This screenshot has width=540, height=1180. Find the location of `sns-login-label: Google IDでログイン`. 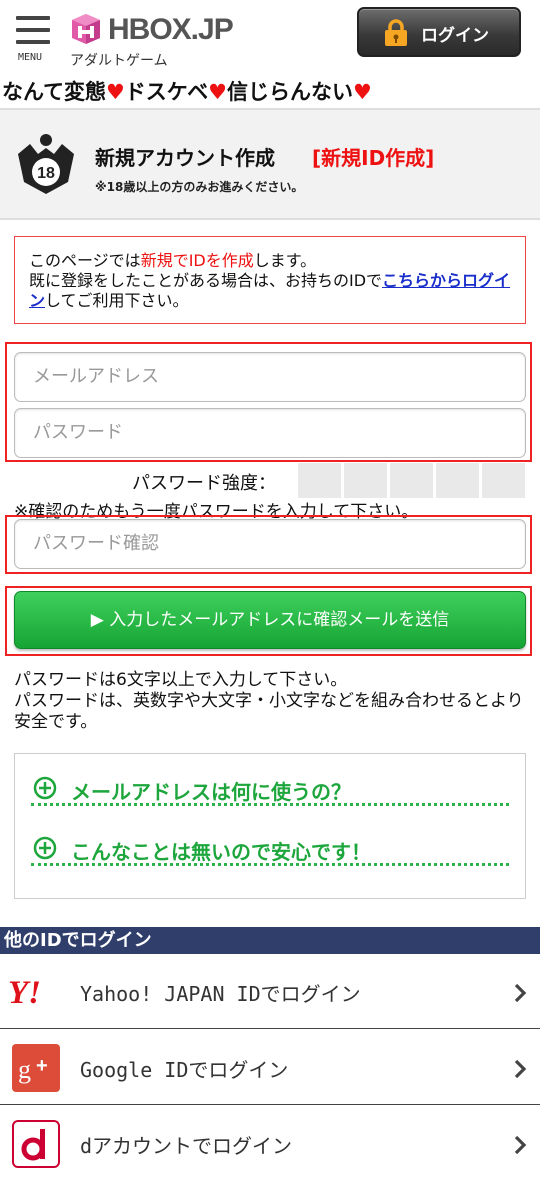

sns-login-label: Google IDでログイン is located at coordinates (184, 1070).